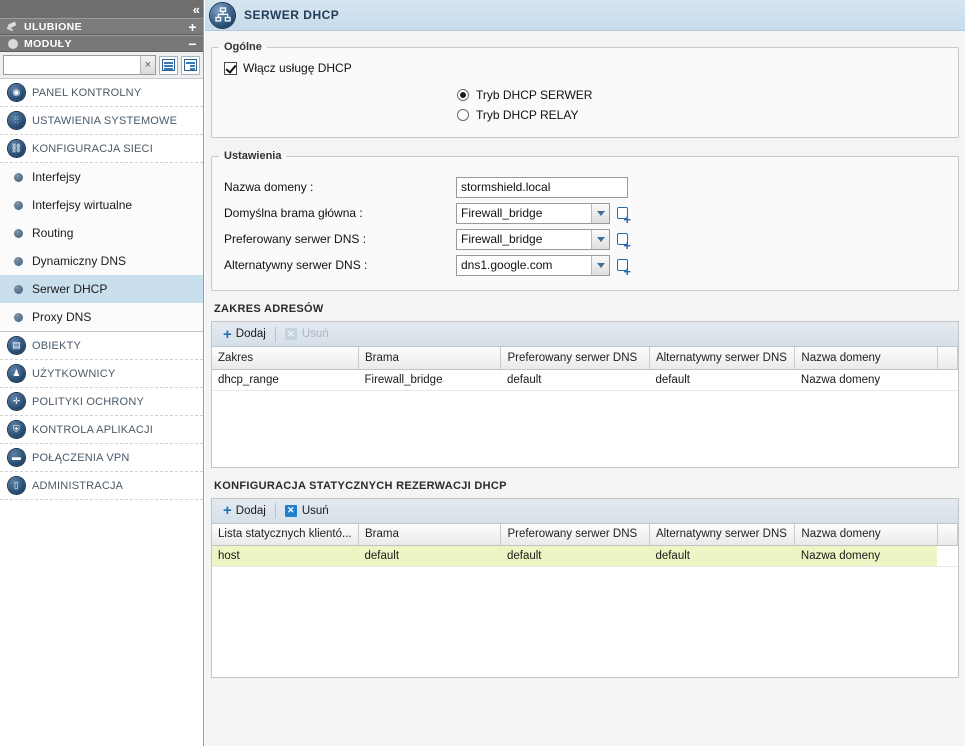 The width and height of the screenshot is (965, 746). Describe the element at coordinates (12, 26) in the screenshot. I see `pin-icon` at that location.